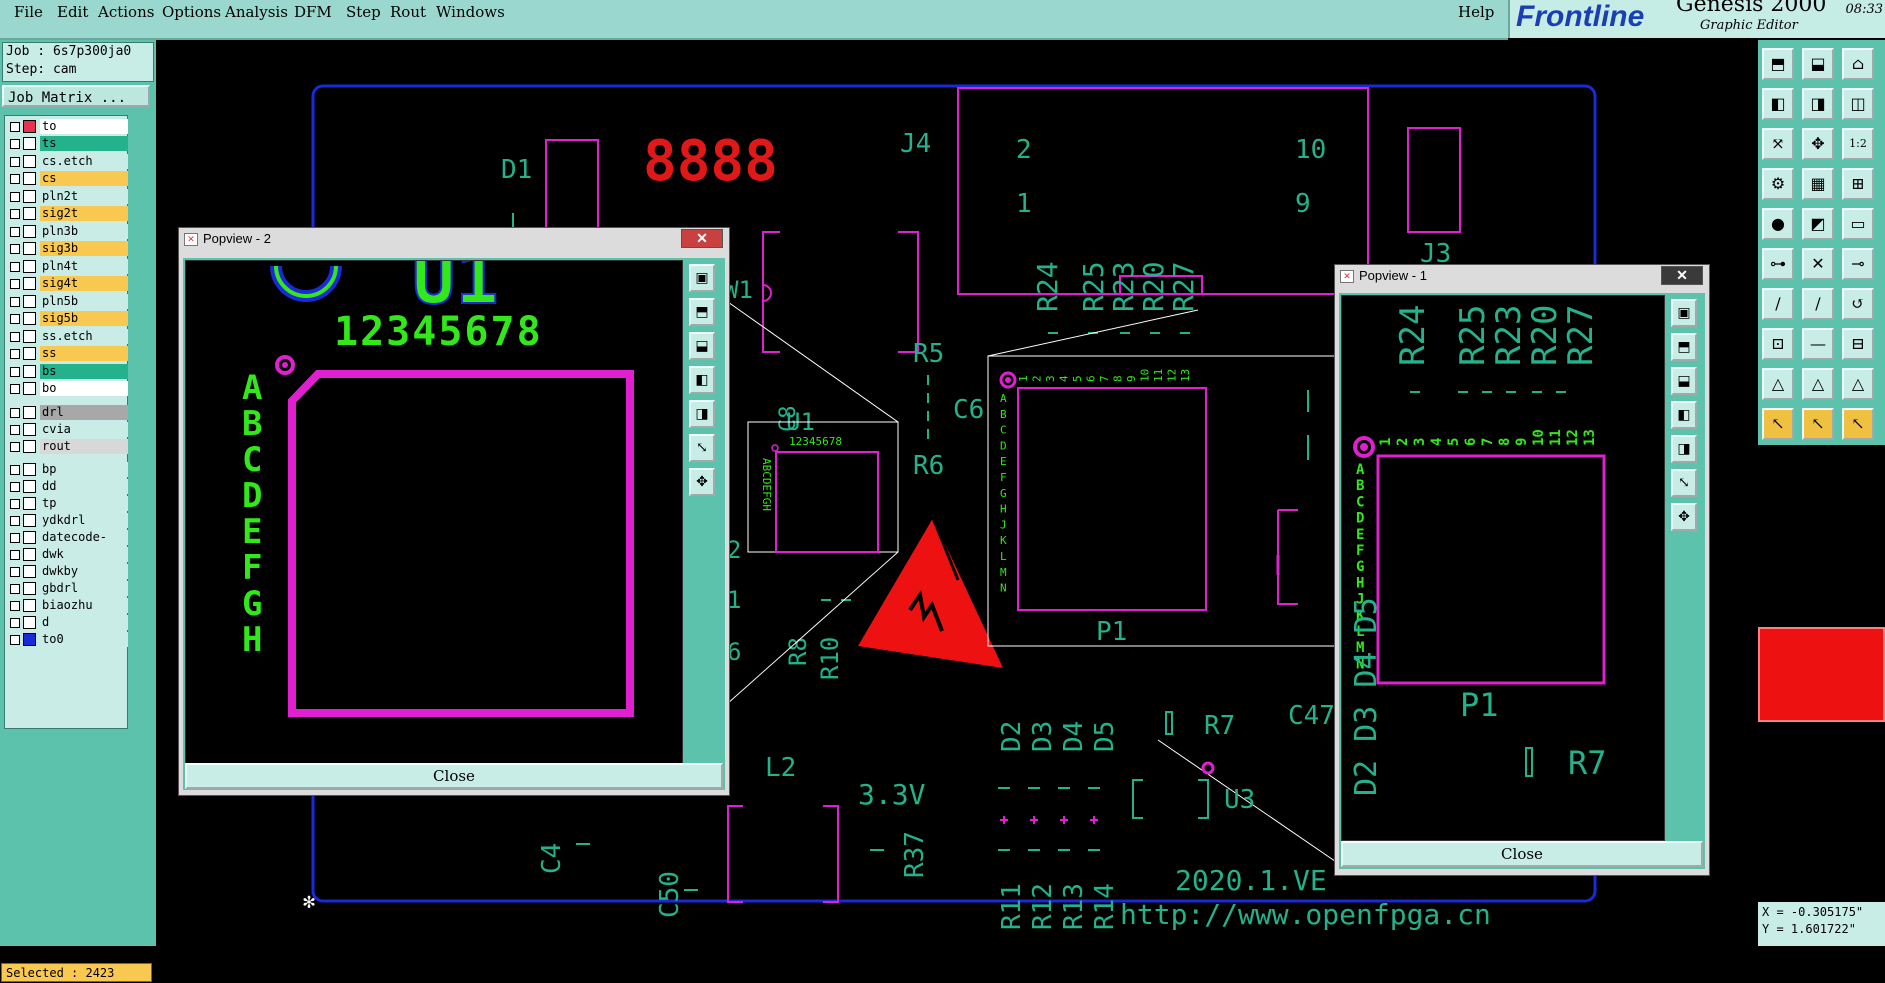 The image size is (1885, 983). What do you see at coordinates (84, 571) in the screenshot?
I see `layer-name: dwkby` at bounding box center [84, 571].